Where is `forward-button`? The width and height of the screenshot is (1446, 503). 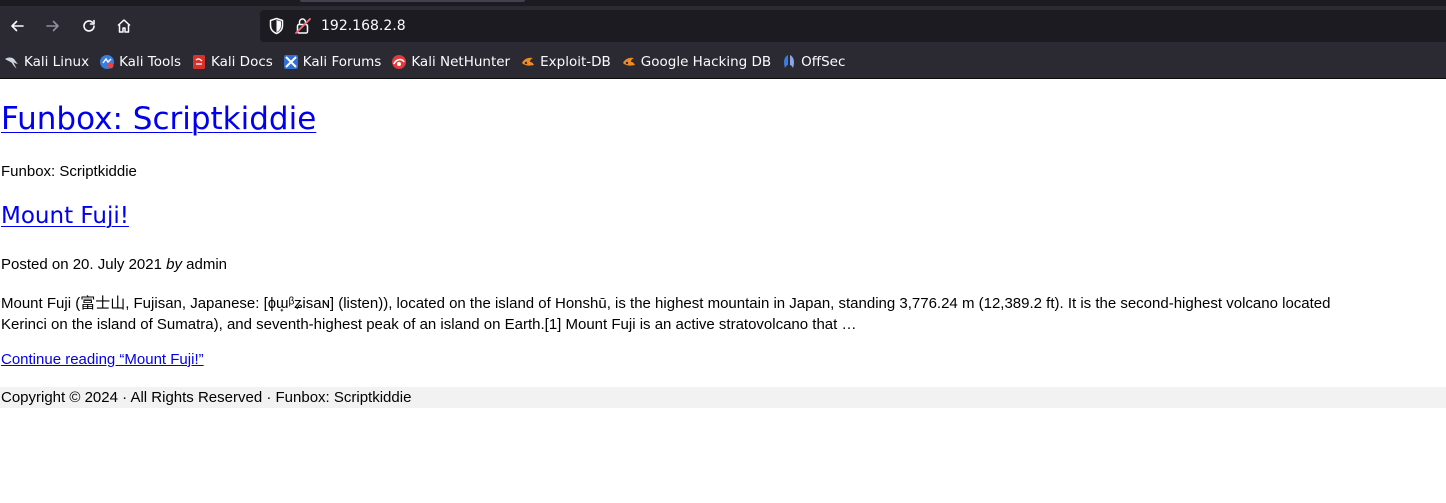
forward-button is located at coordinates (53, 26).